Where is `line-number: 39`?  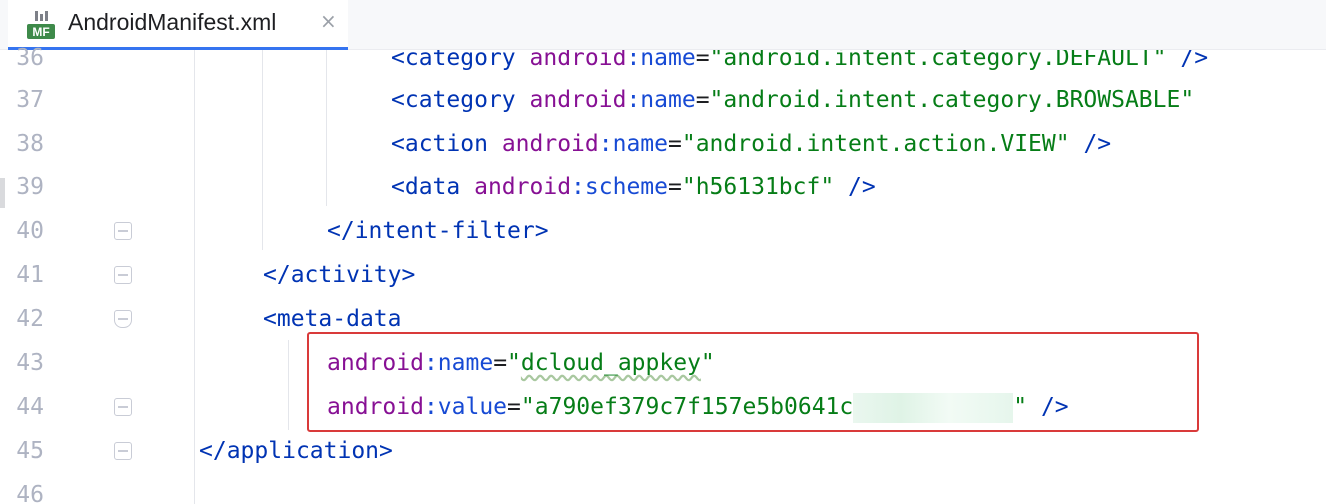 line-number: 39 is located at coordinates (30, 187).